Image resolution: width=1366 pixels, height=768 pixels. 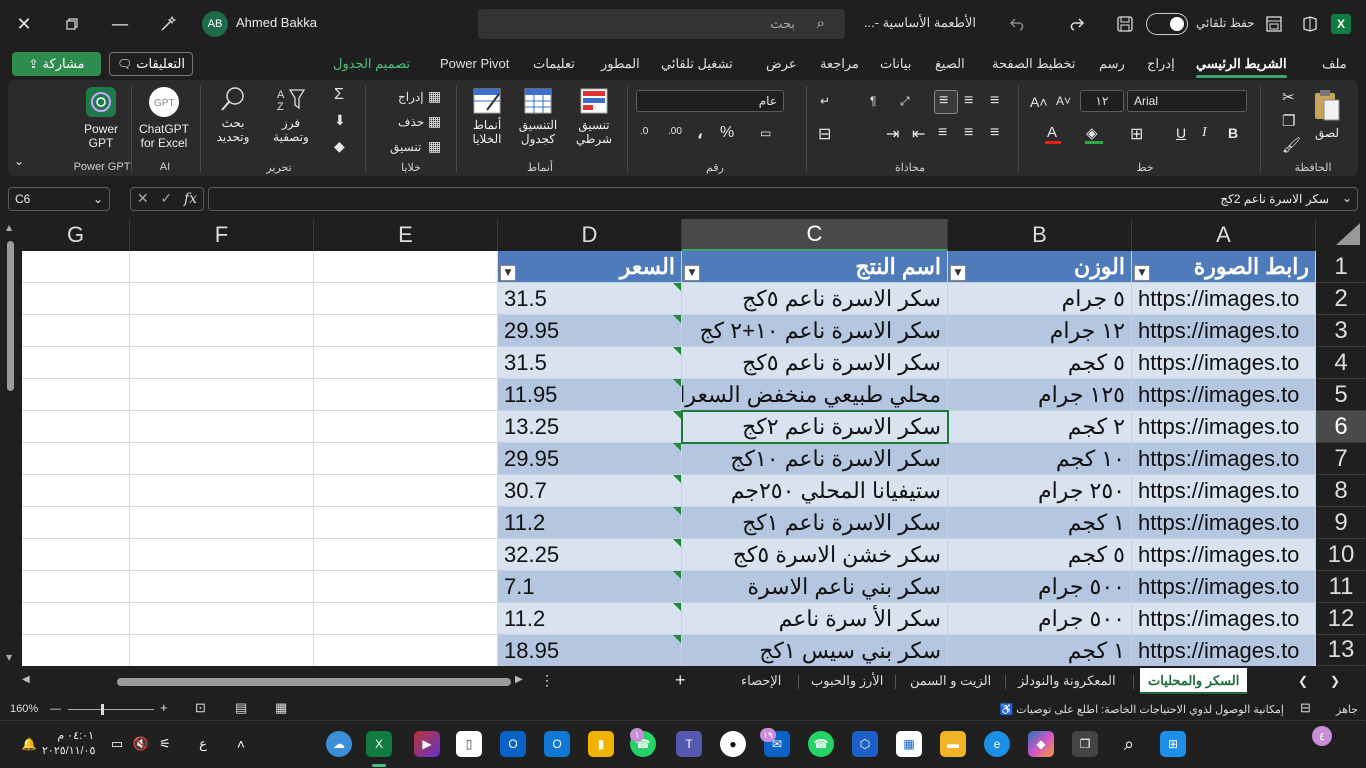 I want to click on volume-icon: 🔇, so click(x=141, y=744).